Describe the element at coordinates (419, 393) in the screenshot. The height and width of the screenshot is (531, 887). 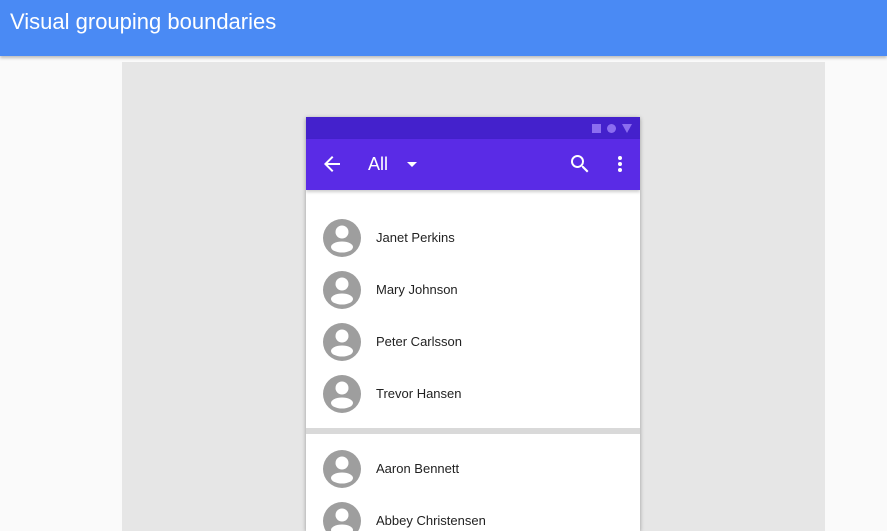
I see `contact-name: Trevor Hansen` at that location.